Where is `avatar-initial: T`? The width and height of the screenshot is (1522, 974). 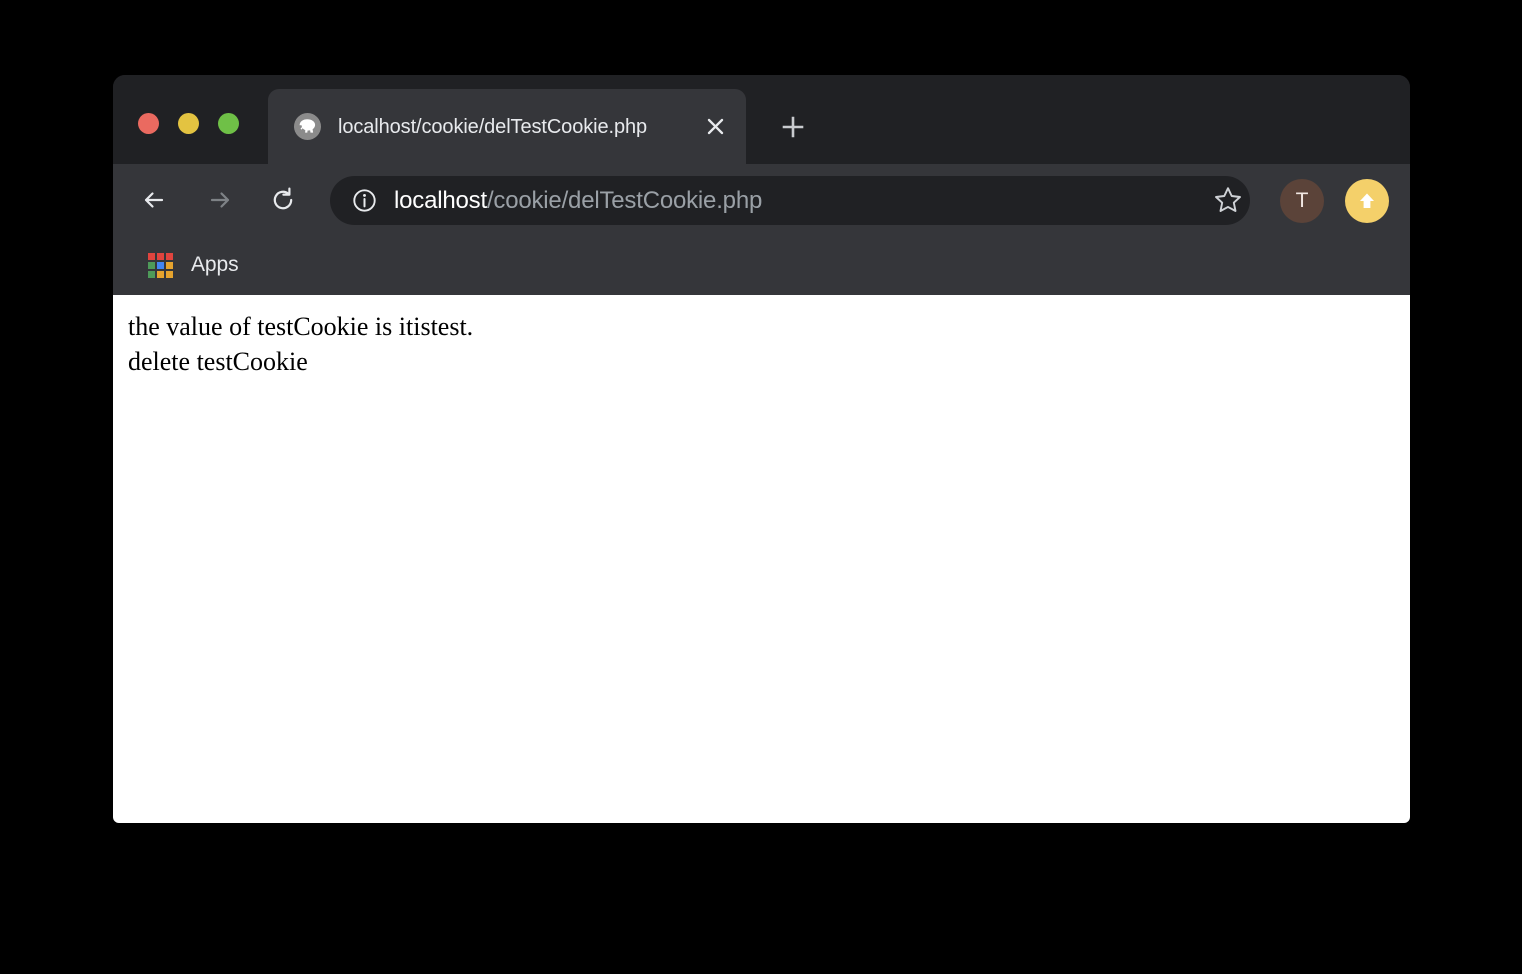
avatar-initial: T is located at coordinates (1302, 200).